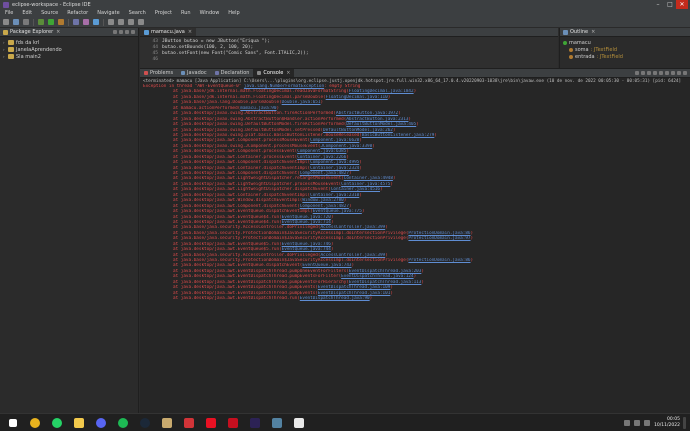 The height and width of the screenshot is (431, 690). I want to click on minimize-button: –, so click(658, 4).